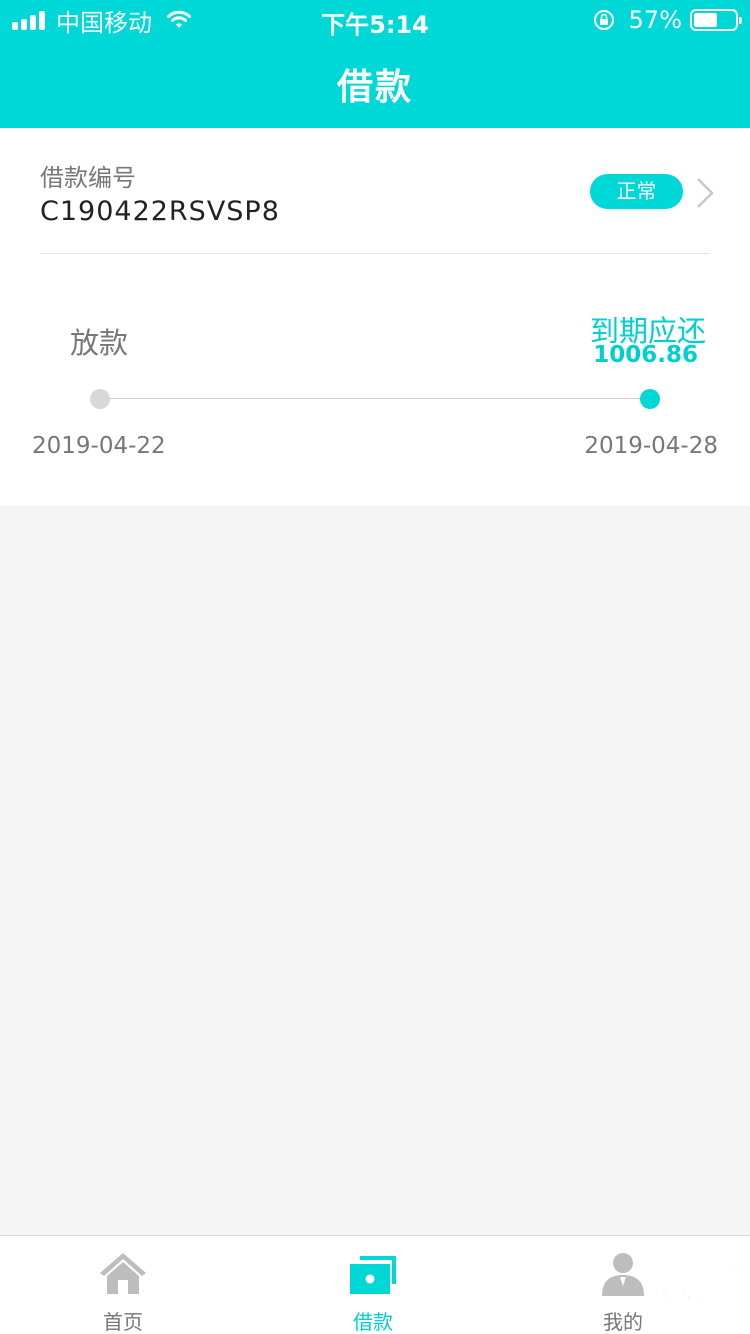  I want to click on tab-home-label: 首页, so click(123, 1322).